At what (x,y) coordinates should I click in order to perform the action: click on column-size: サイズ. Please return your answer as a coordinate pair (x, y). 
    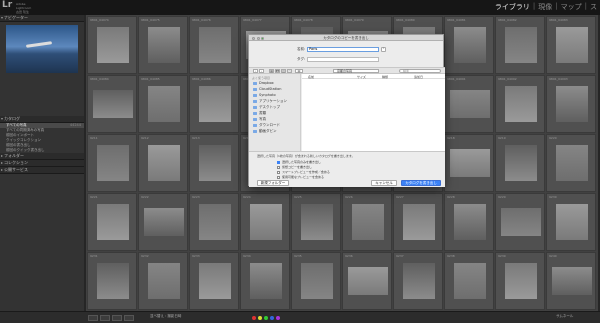
    Looking at the image, I should click on (361, 77).